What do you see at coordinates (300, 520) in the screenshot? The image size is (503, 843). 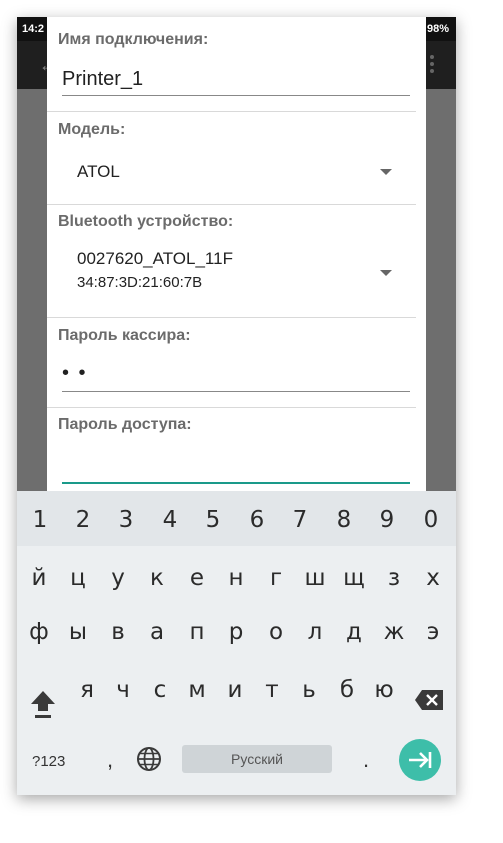 I see `key-7: 7` at bounding box center [300, 520].